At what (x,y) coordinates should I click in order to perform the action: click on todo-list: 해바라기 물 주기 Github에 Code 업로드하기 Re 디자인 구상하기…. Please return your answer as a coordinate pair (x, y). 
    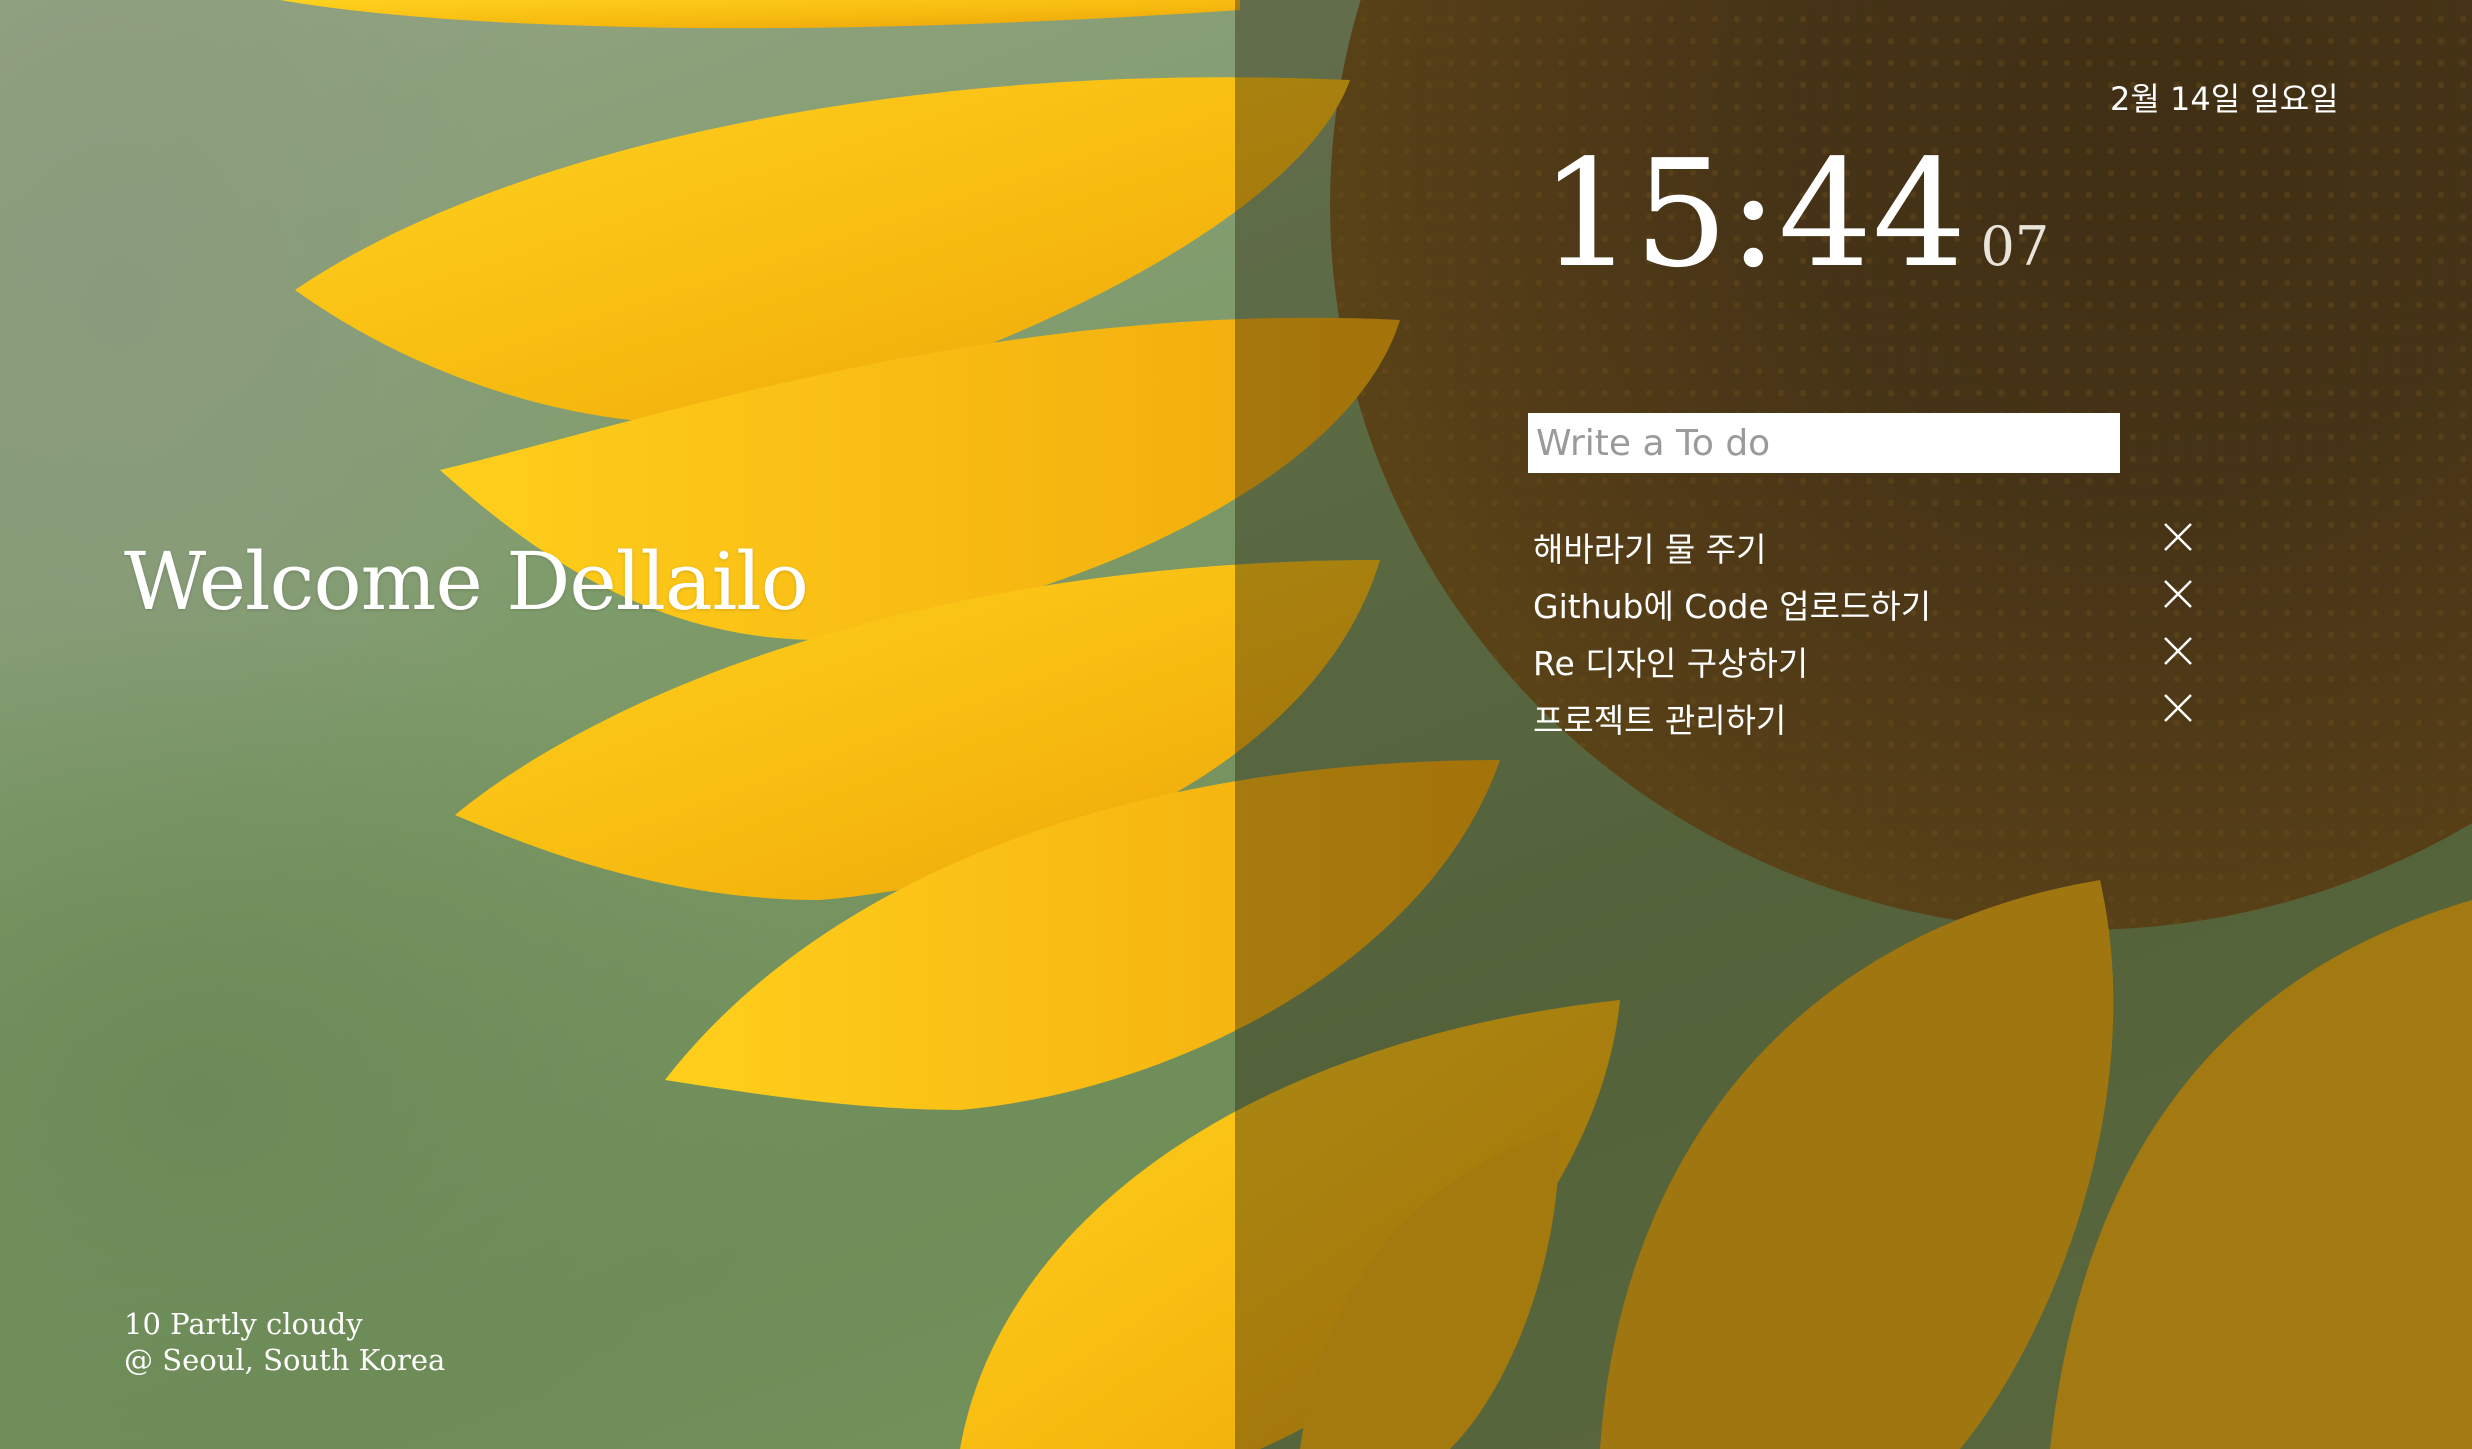
    Looking at the image, I should click on (1863, 632).